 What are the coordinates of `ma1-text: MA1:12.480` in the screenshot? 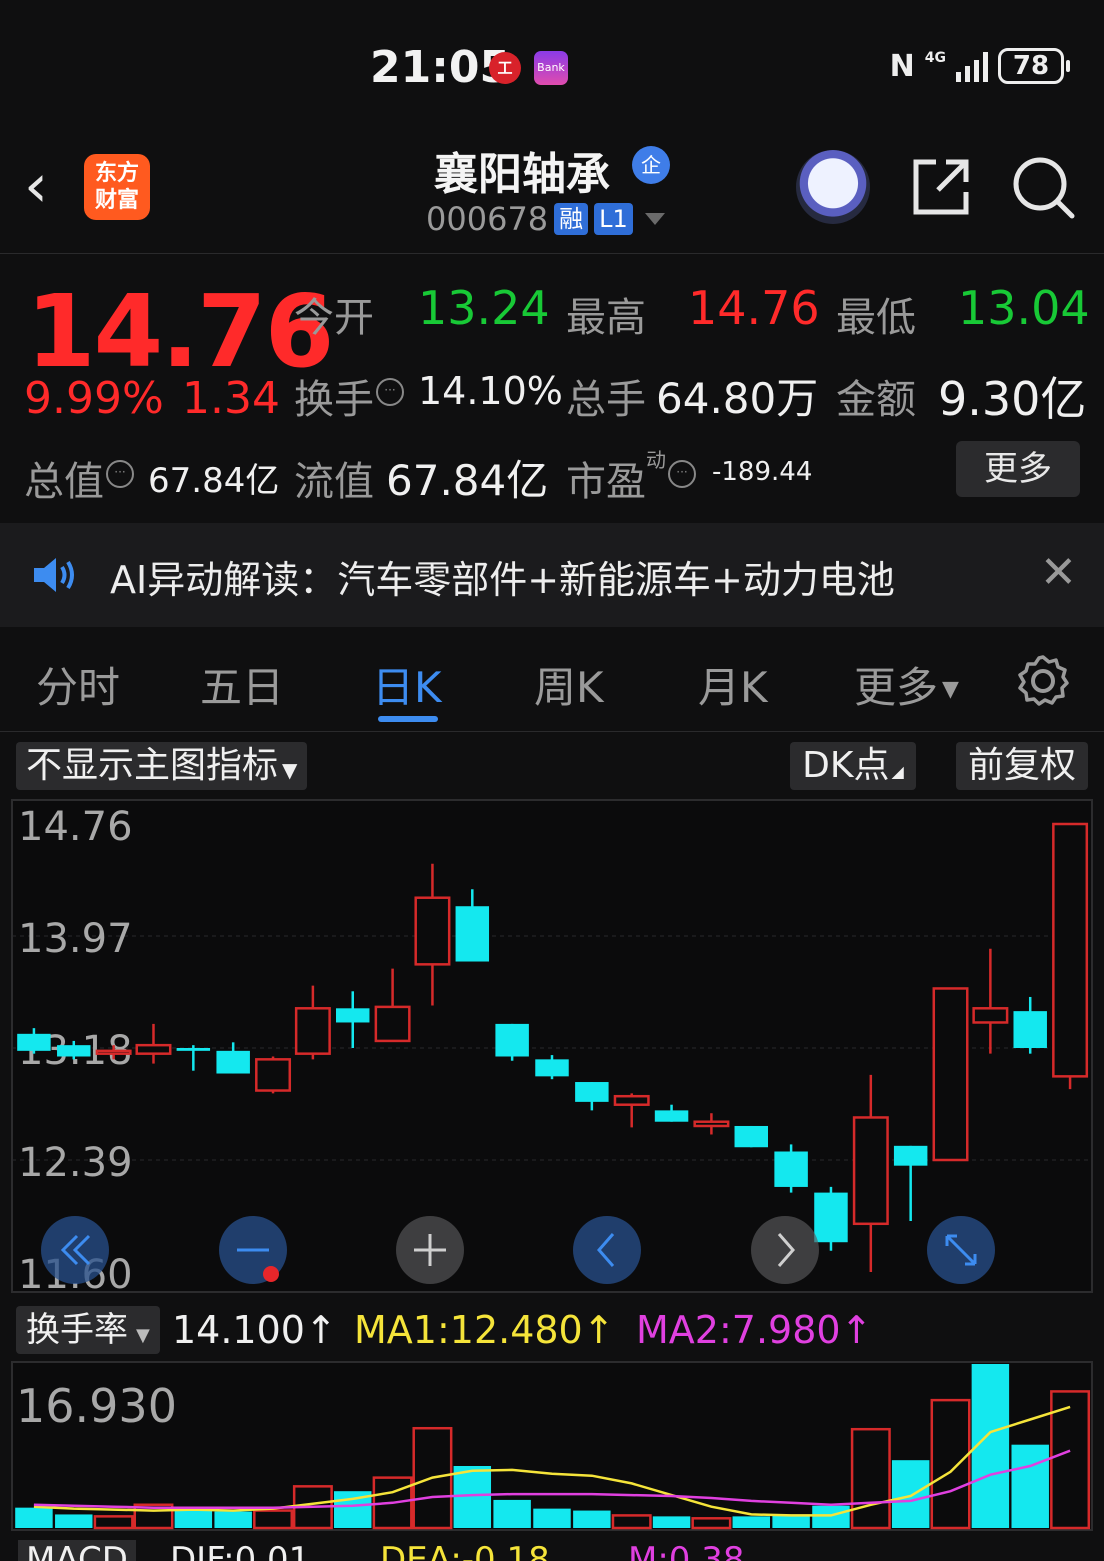 It's located at (468, 1330).